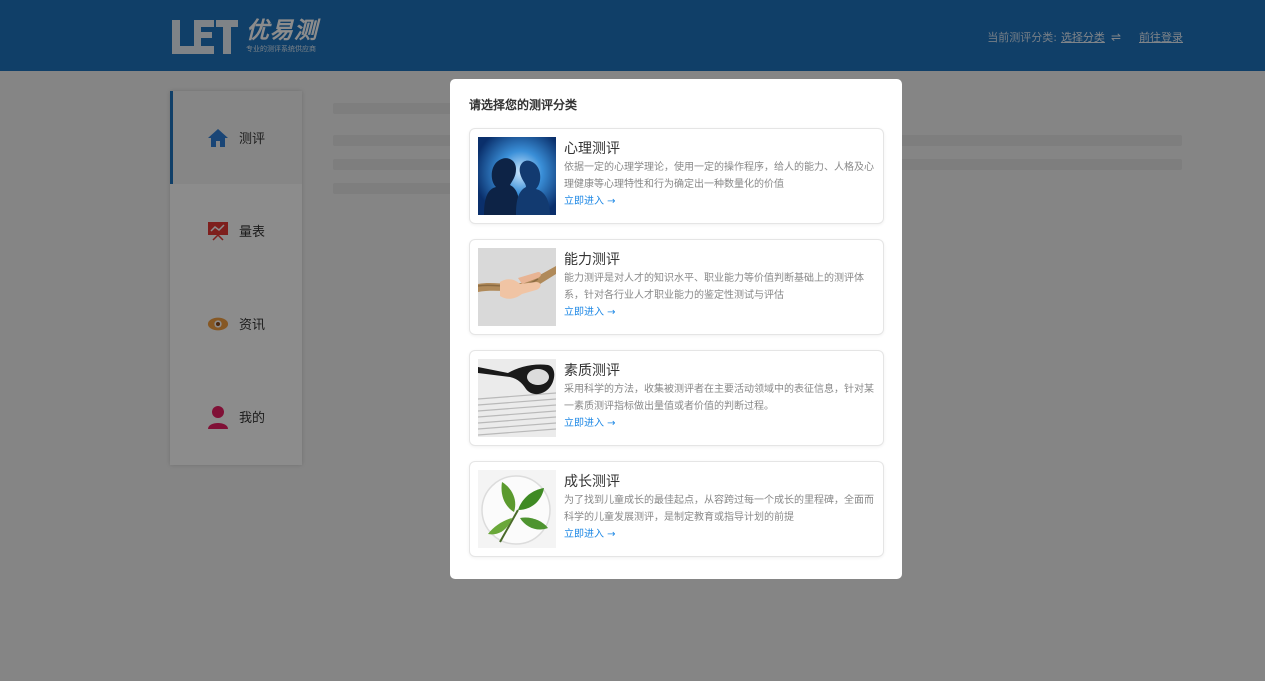  I want to click on card-title: 素质测评, so click(592, 371).